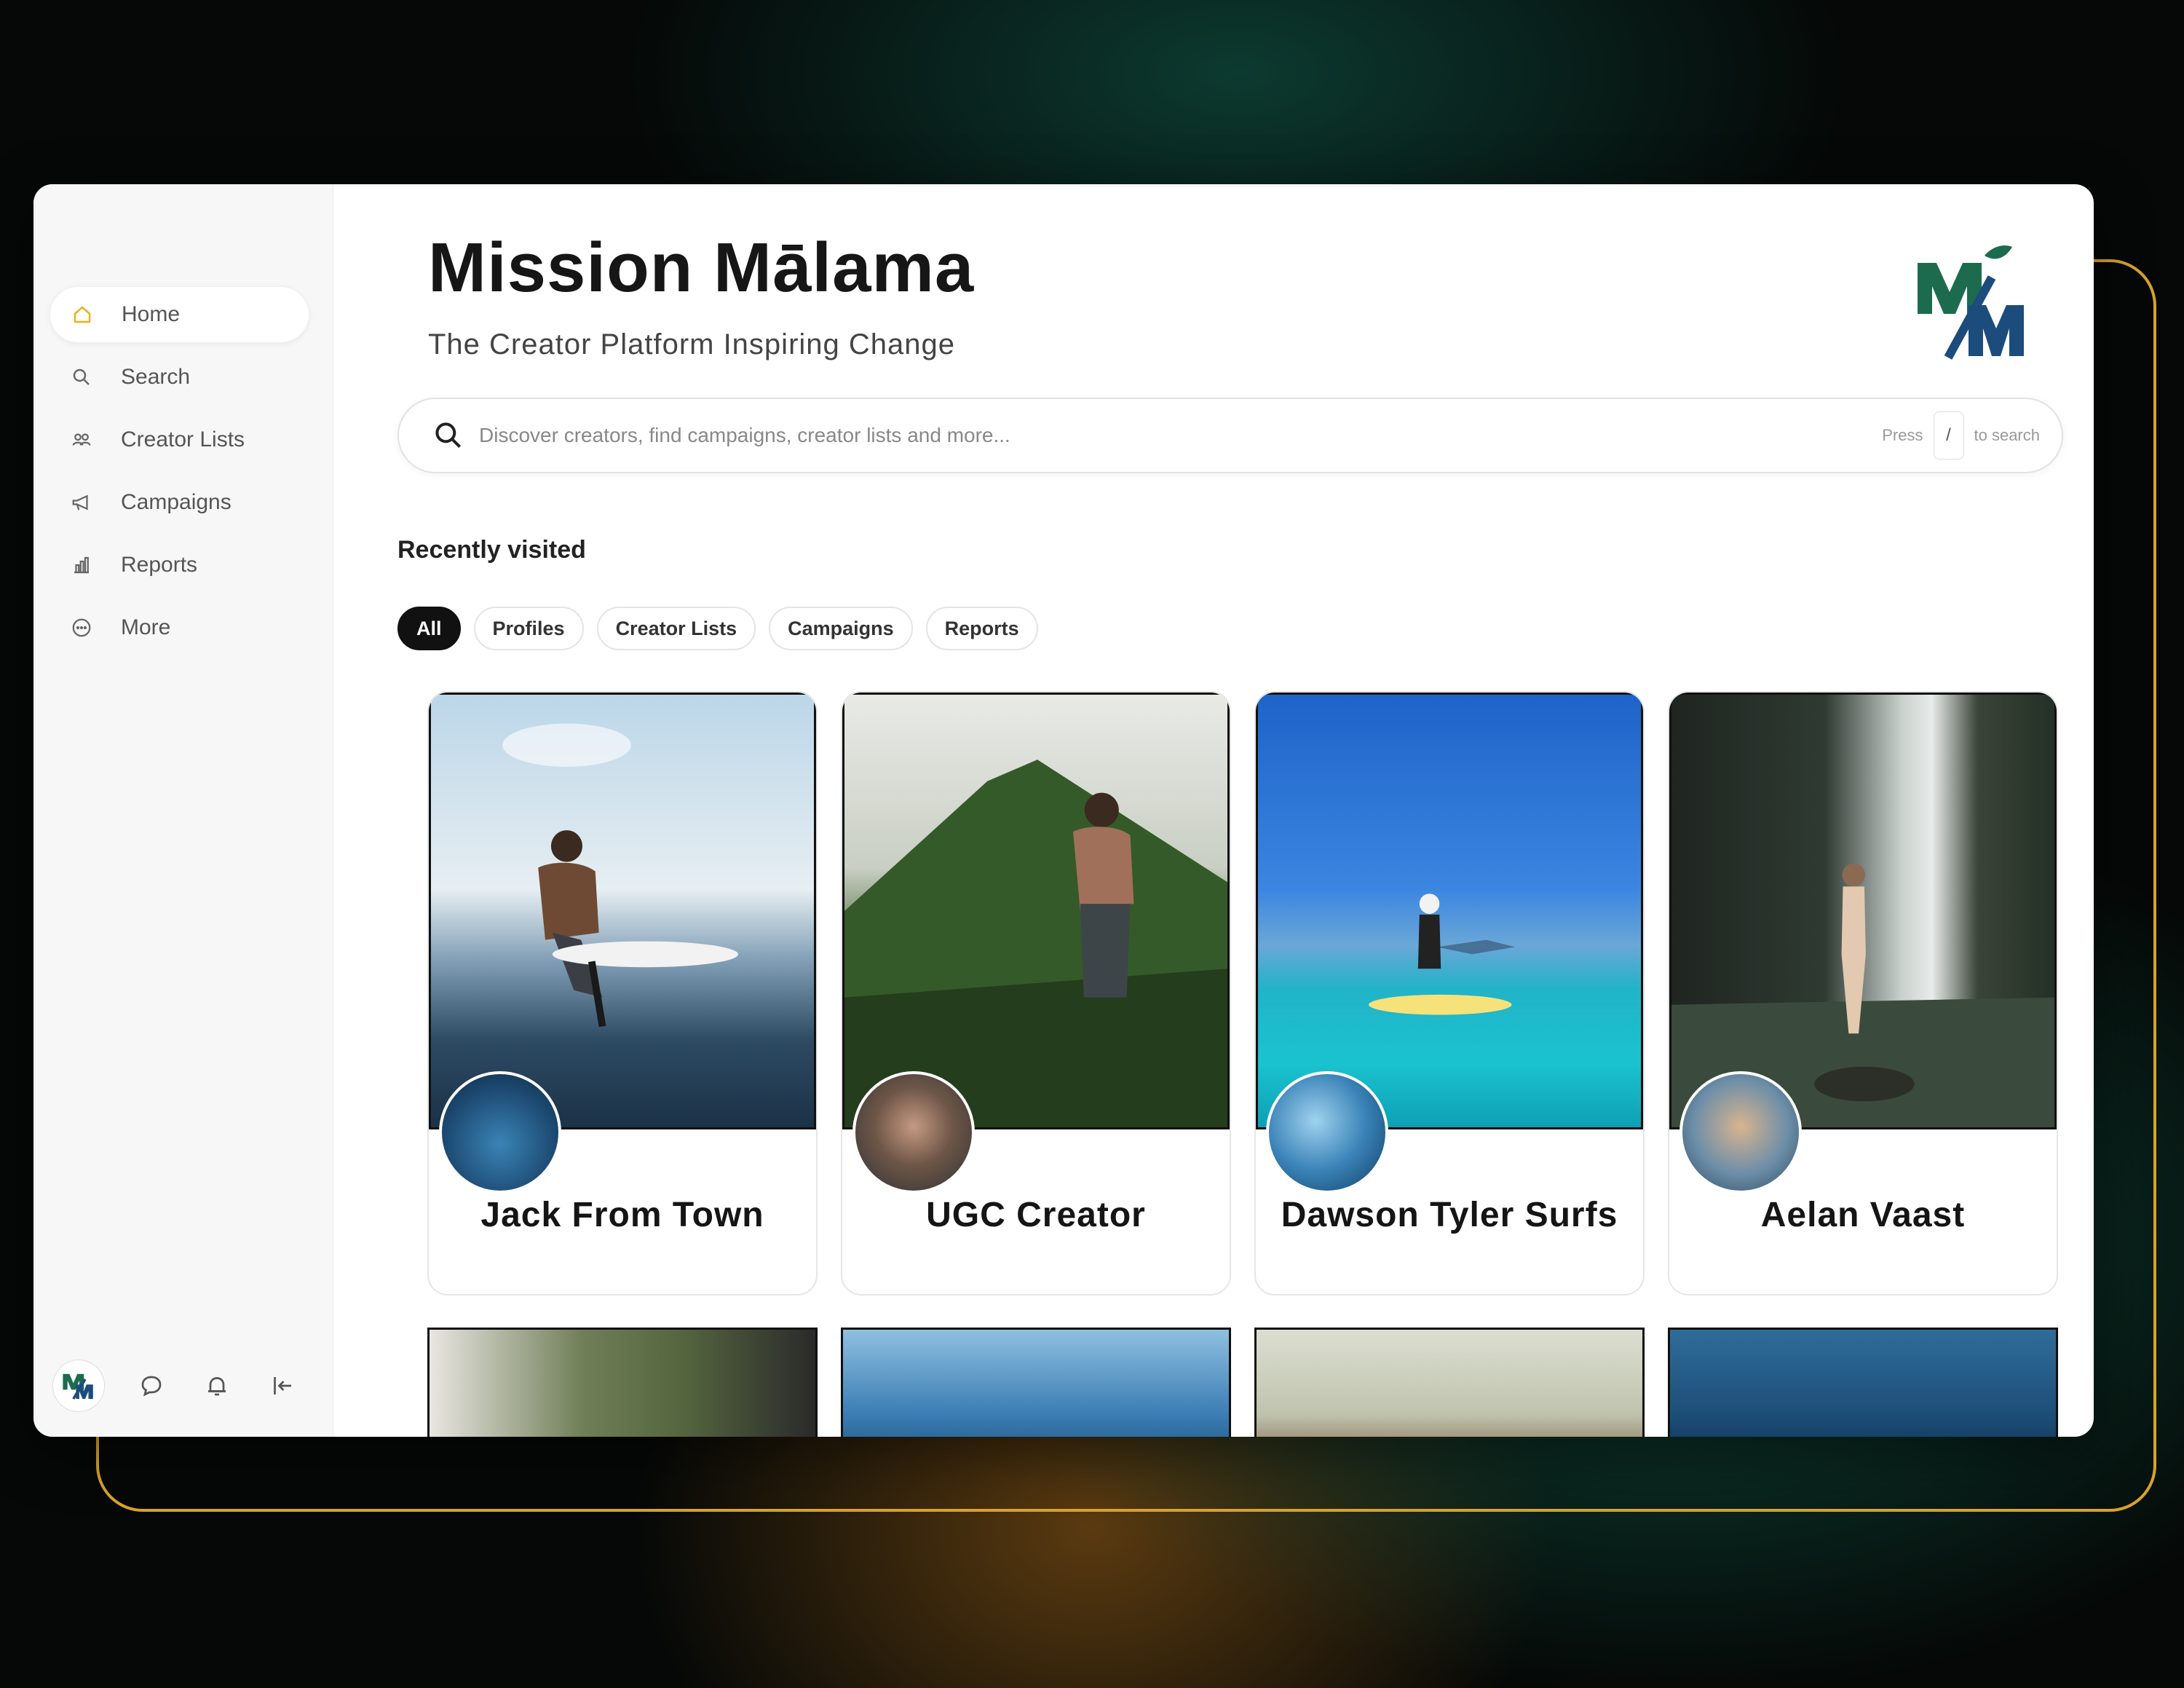 The image size is (2184, 1688). Describe the element at coordinates (176, 502) in the screenshot. I see `sidebar-item-label: Campaigns` at that location.